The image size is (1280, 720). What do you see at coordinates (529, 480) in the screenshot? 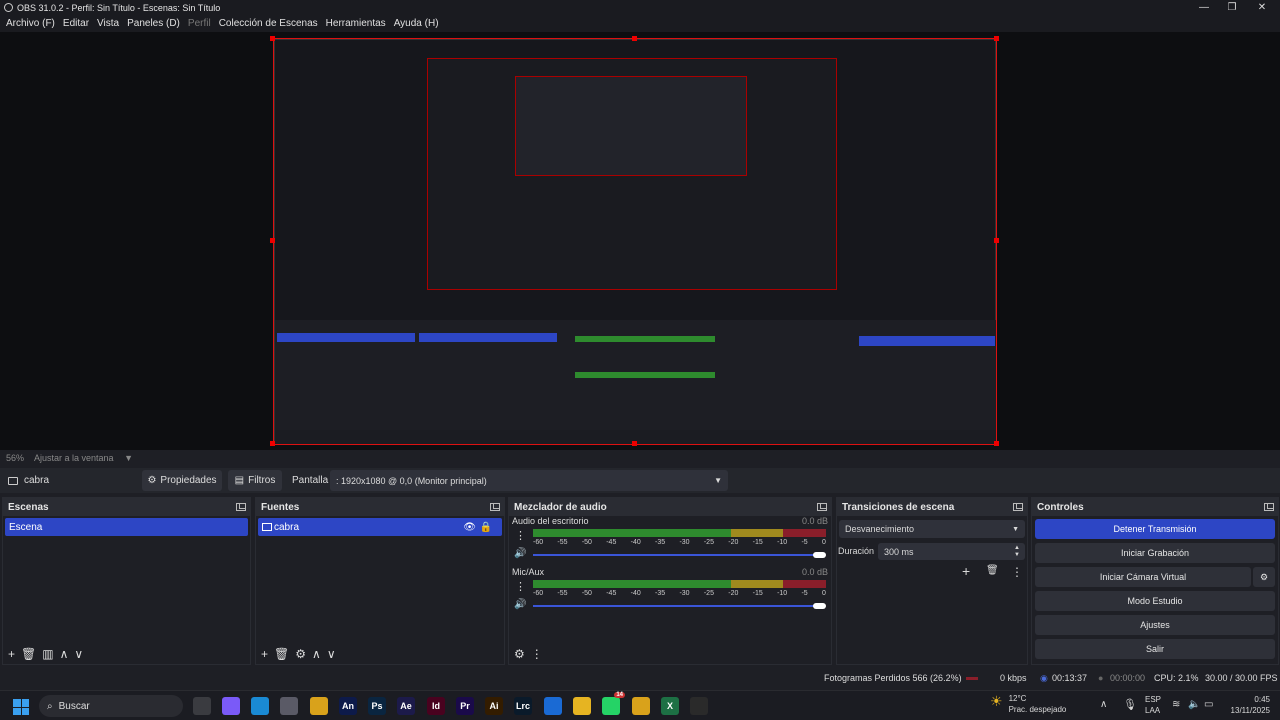
I see `display-select: : 1920x1080 @ 0,0 (Monitor principal) ▼` at bounding box center [529, 480].